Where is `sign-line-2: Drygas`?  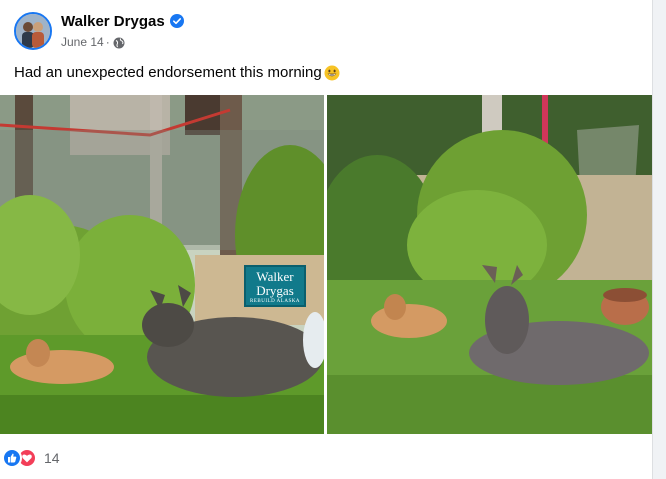 sign-line-2: Drygas is located at coordinates (275, 290).